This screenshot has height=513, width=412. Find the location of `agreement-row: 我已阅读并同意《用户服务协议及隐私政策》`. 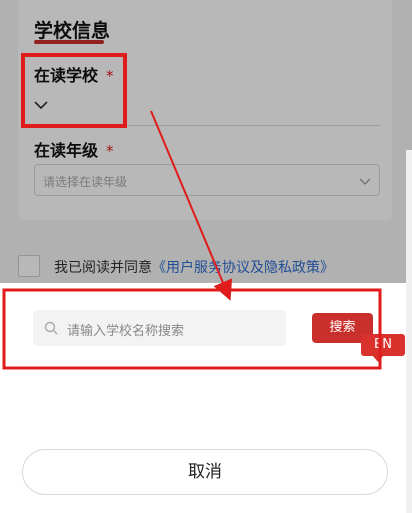

agreement-row: 我已阅读并同意《用户服务协议及隐私政策》 is located at coordinates (215, 268).